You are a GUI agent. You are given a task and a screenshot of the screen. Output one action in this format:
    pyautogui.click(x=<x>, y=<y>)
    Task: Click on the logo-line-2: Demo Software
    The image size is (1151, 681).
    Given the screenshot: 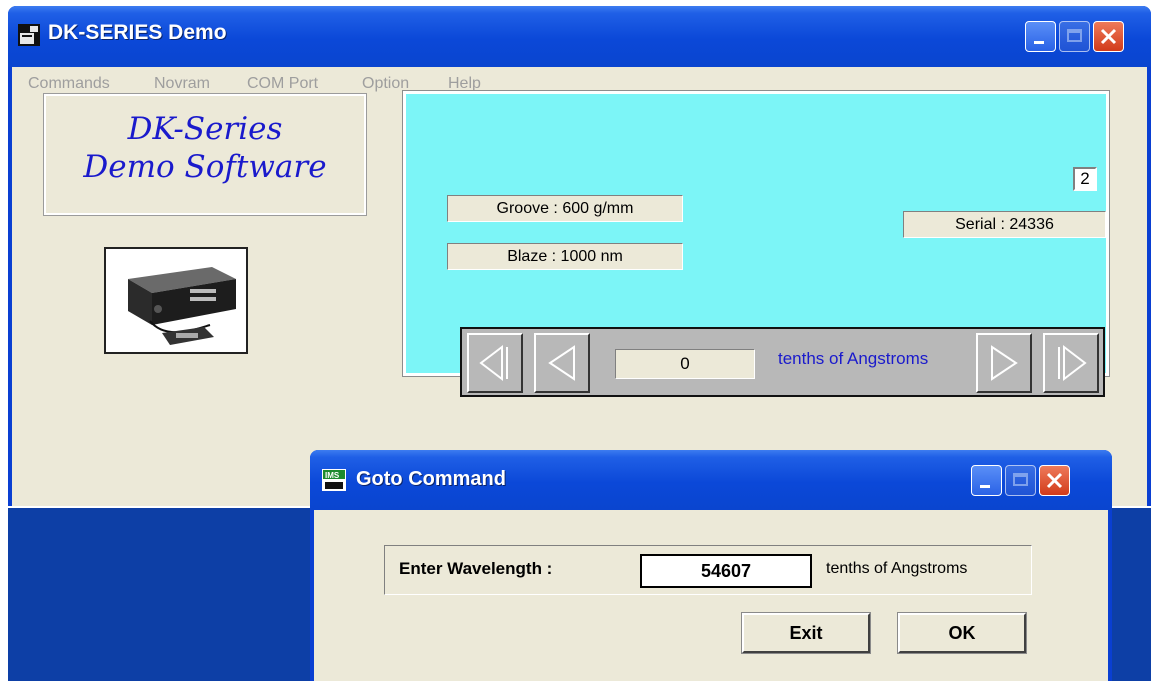 What is the action you would take?
    pyautogui.click(x=205, y=167)
    